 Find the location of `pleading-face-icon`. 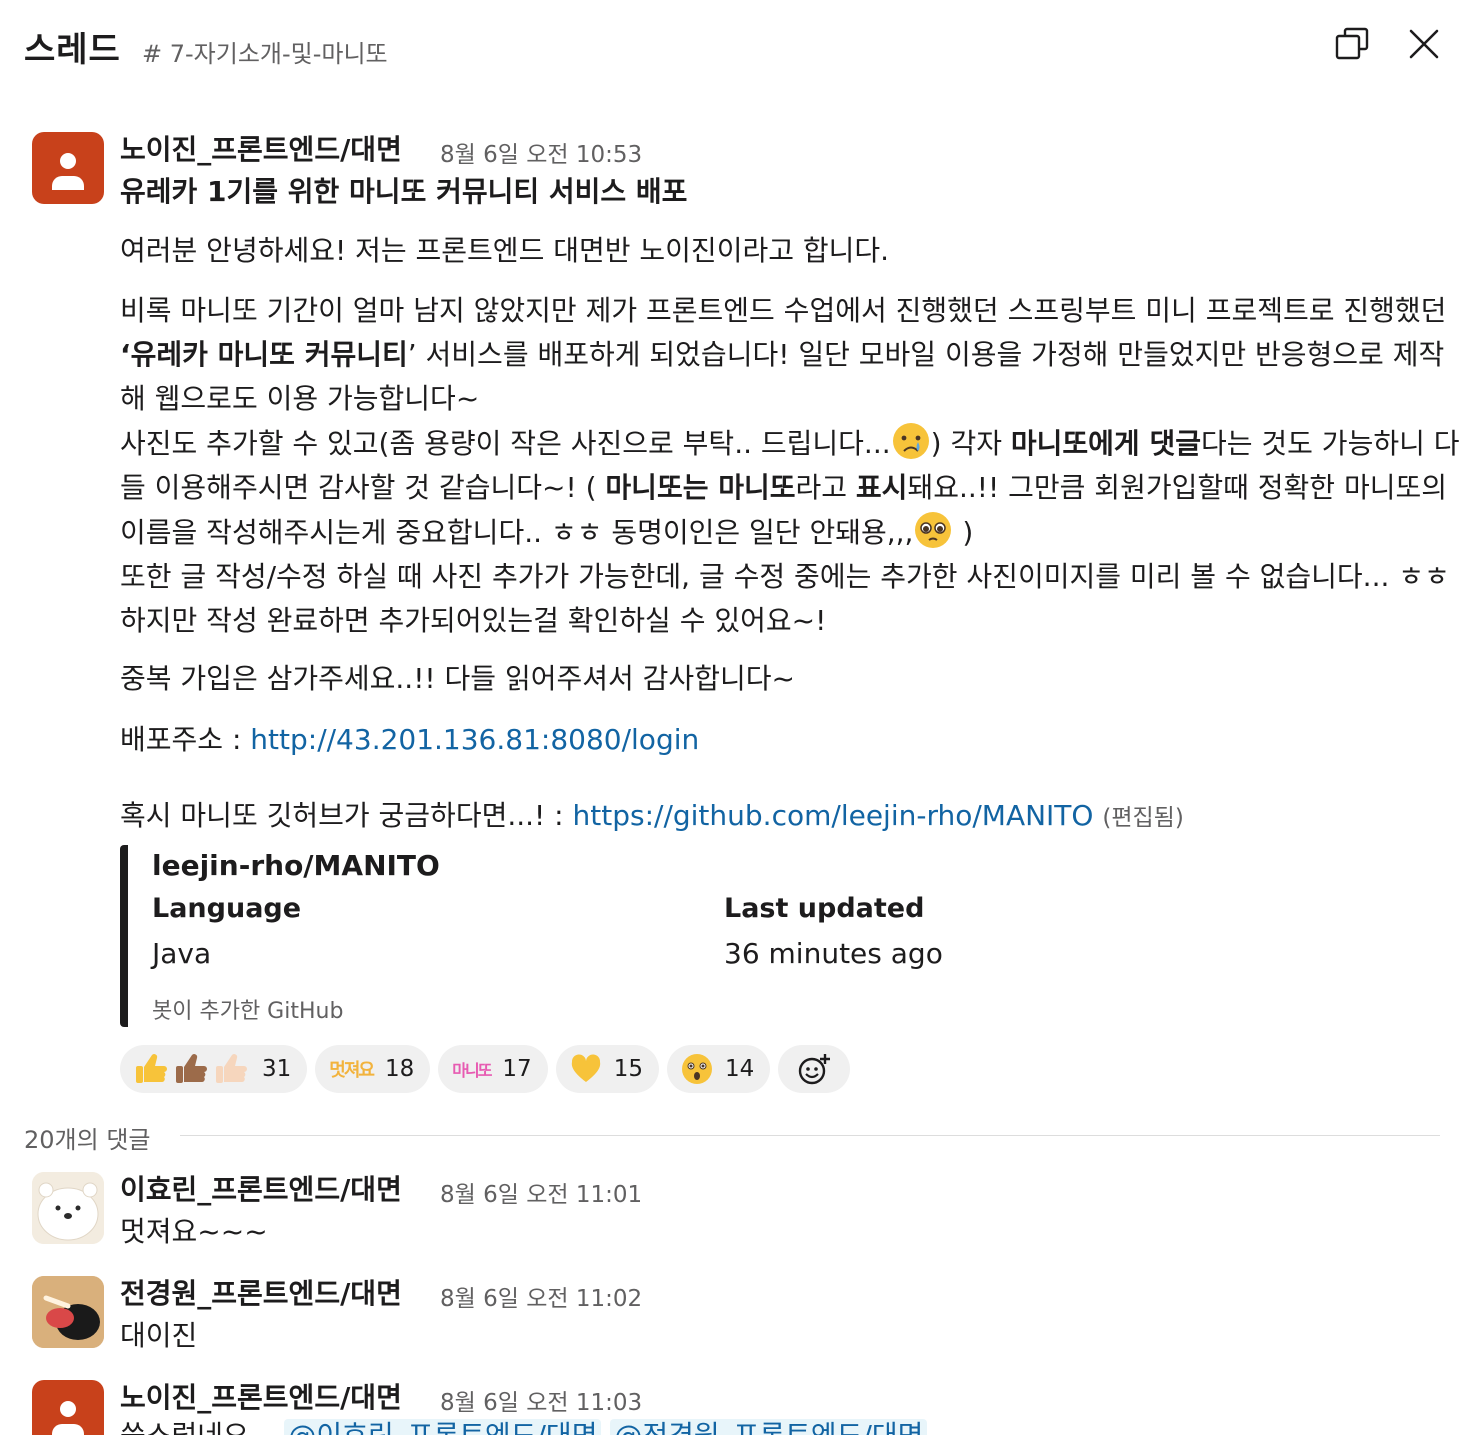

pleading-face-icon is located at coordinates (933, 530).